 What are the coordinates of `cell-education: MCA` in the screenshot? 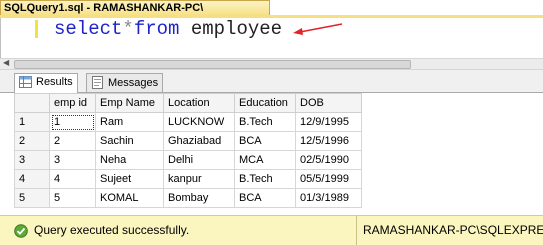 It's located at (265, 160).